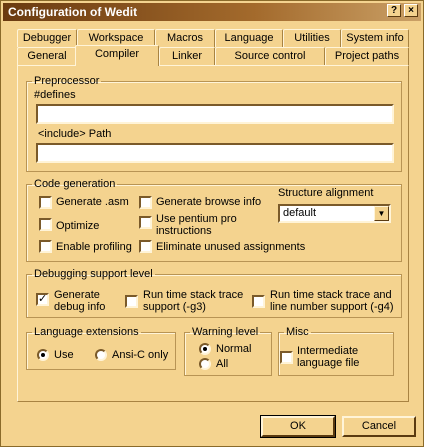 This screenshot has width=424, height=447. Describe the element at coordinates (258, 301) in the screenshot. I see `run-time-g4-checkbox` at that location.